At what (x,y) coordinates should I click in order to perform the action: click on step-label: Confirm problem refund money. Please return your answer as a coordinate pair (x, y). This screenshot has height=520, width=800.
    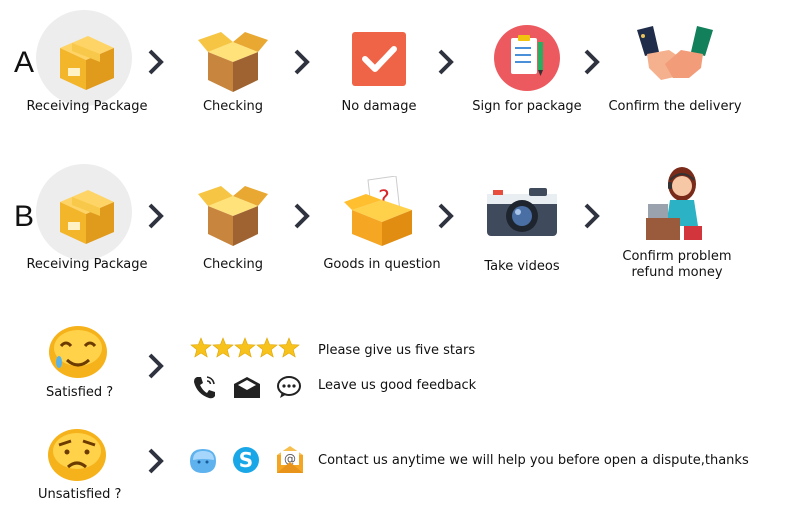
    Looking at the image, I should click on (677, 264).